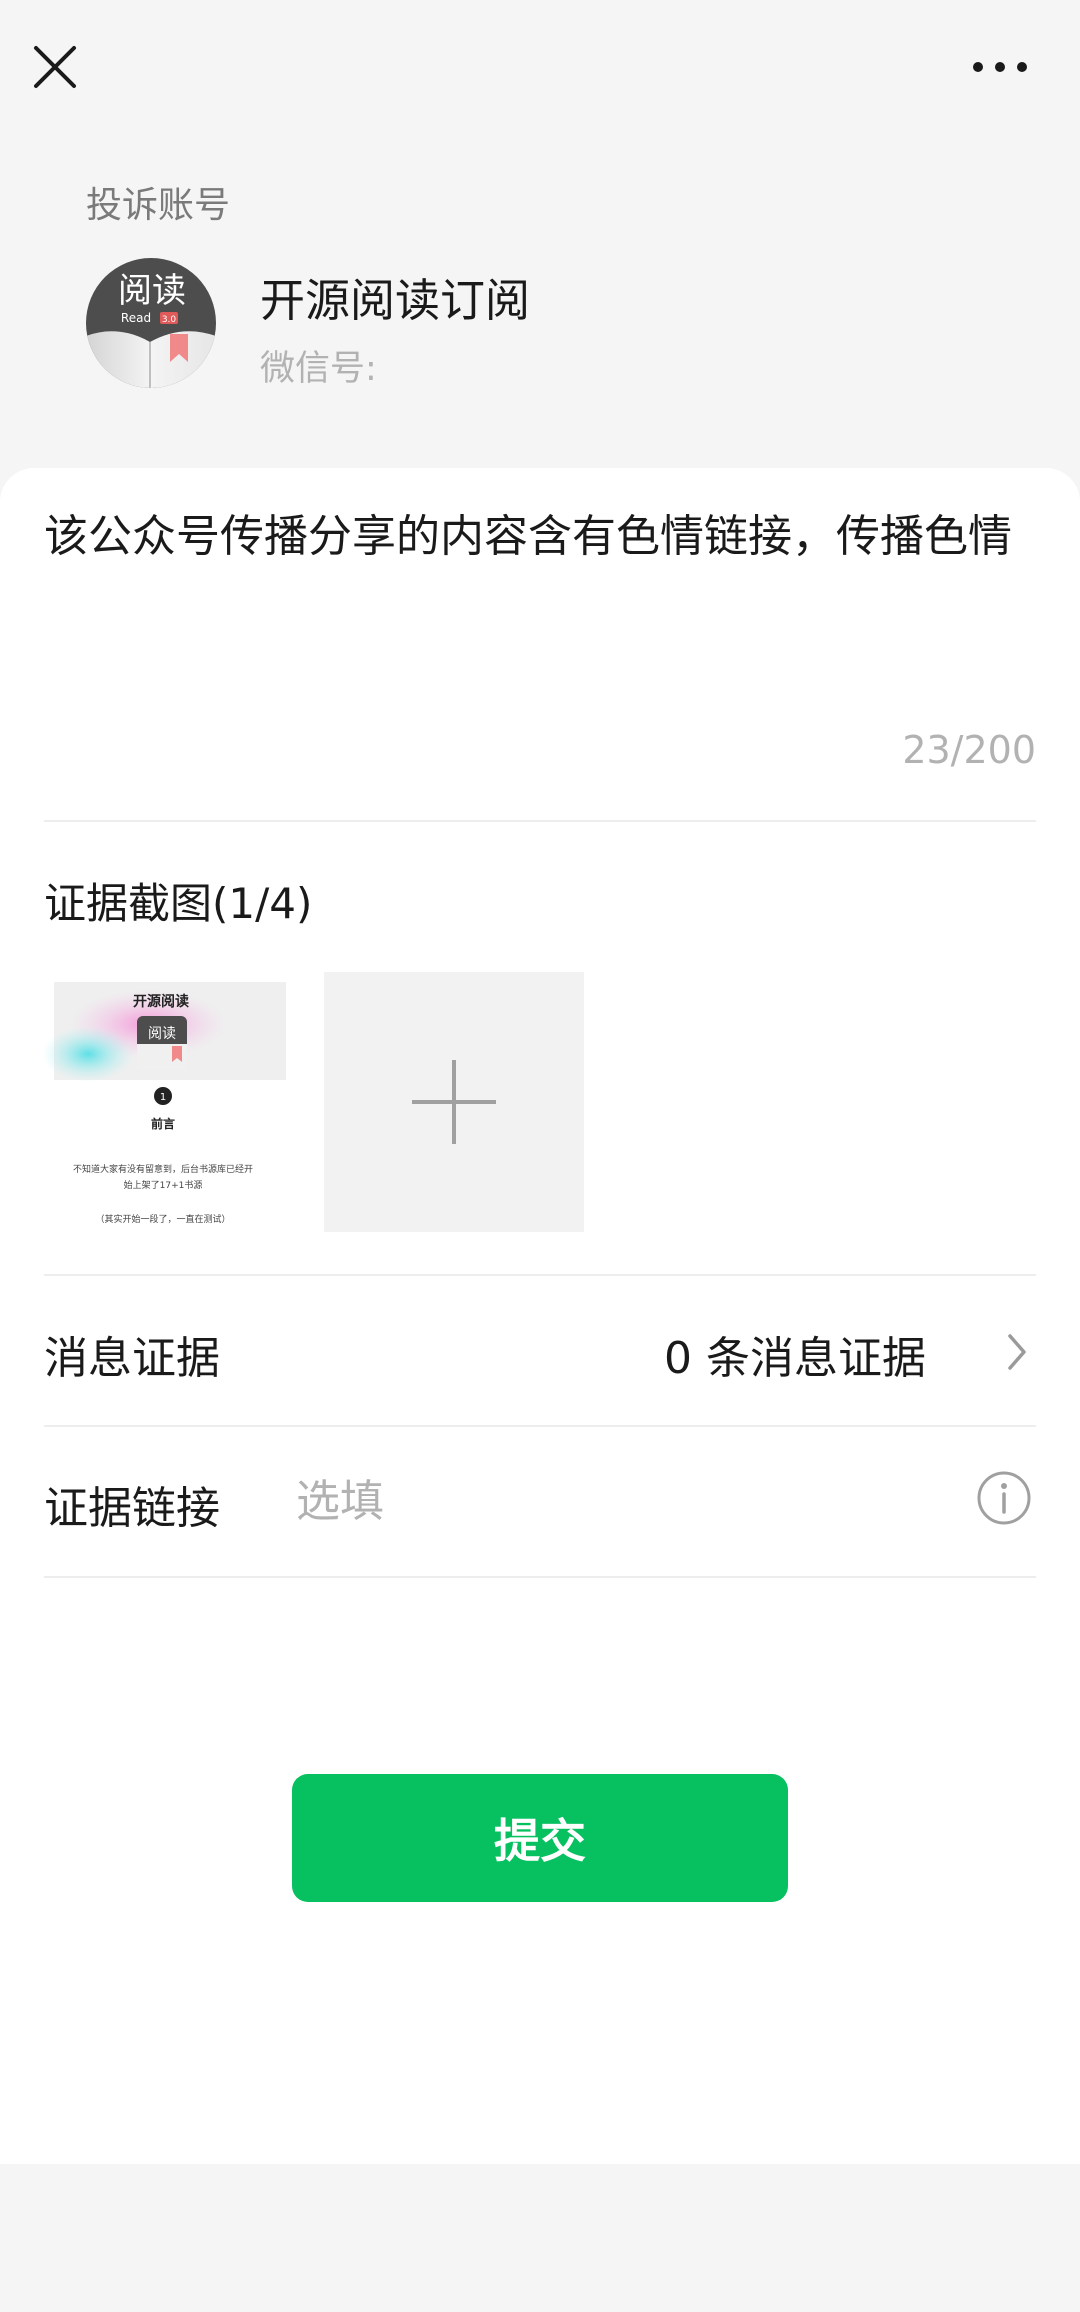  What do you see at coordinates (1004, 1498) in the screenshot?
I see `info-icon` at bounding box center [1004, 1498].